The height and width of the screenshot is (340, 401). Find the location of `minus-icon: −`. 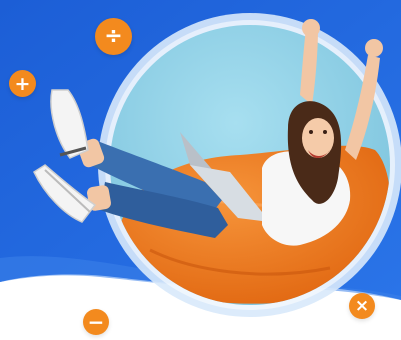

minus-icon: − is located at coordinates (96, 322).